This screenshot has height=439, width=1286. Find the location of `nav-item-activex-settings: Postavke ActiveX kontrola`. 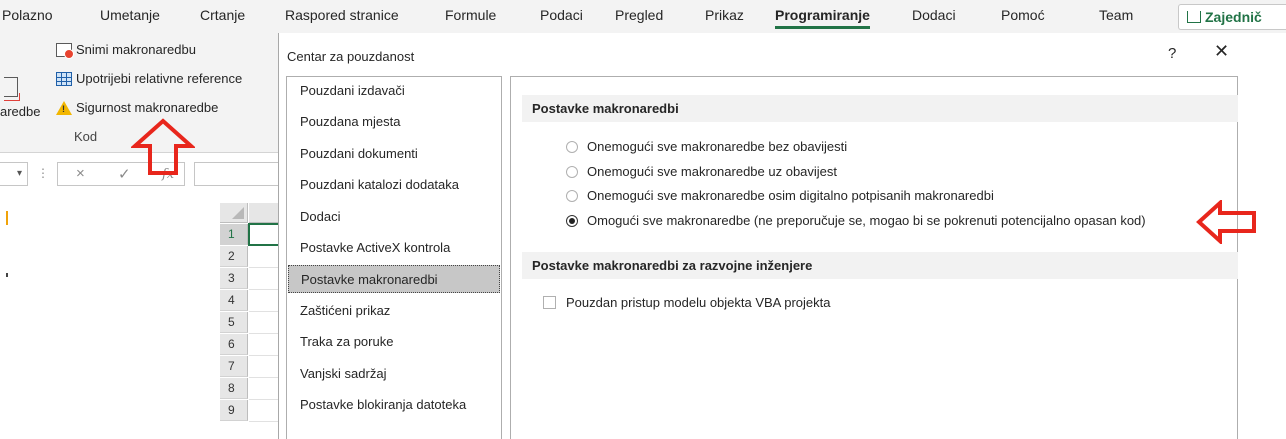

nav-item-activex-settings: Postavke ActiveX kontrola is located at coordinates (394, 248).